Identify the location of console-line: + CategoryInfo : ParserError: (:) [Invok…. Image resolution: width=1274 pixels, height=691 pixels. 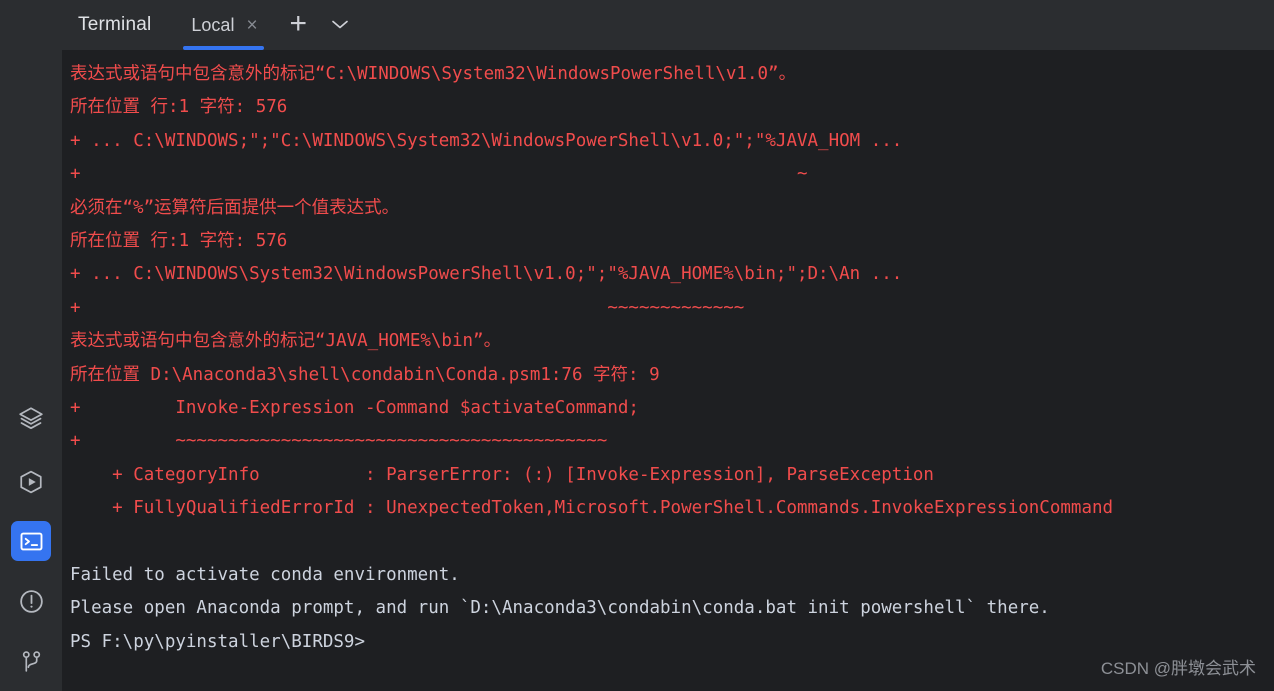
(502, 474).